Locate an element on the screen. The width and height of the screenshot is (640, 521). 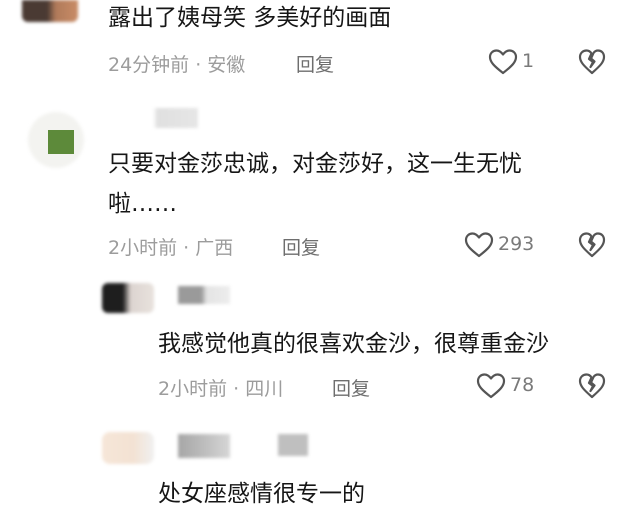
like-count: 78 is located at coordinates (522, 385).